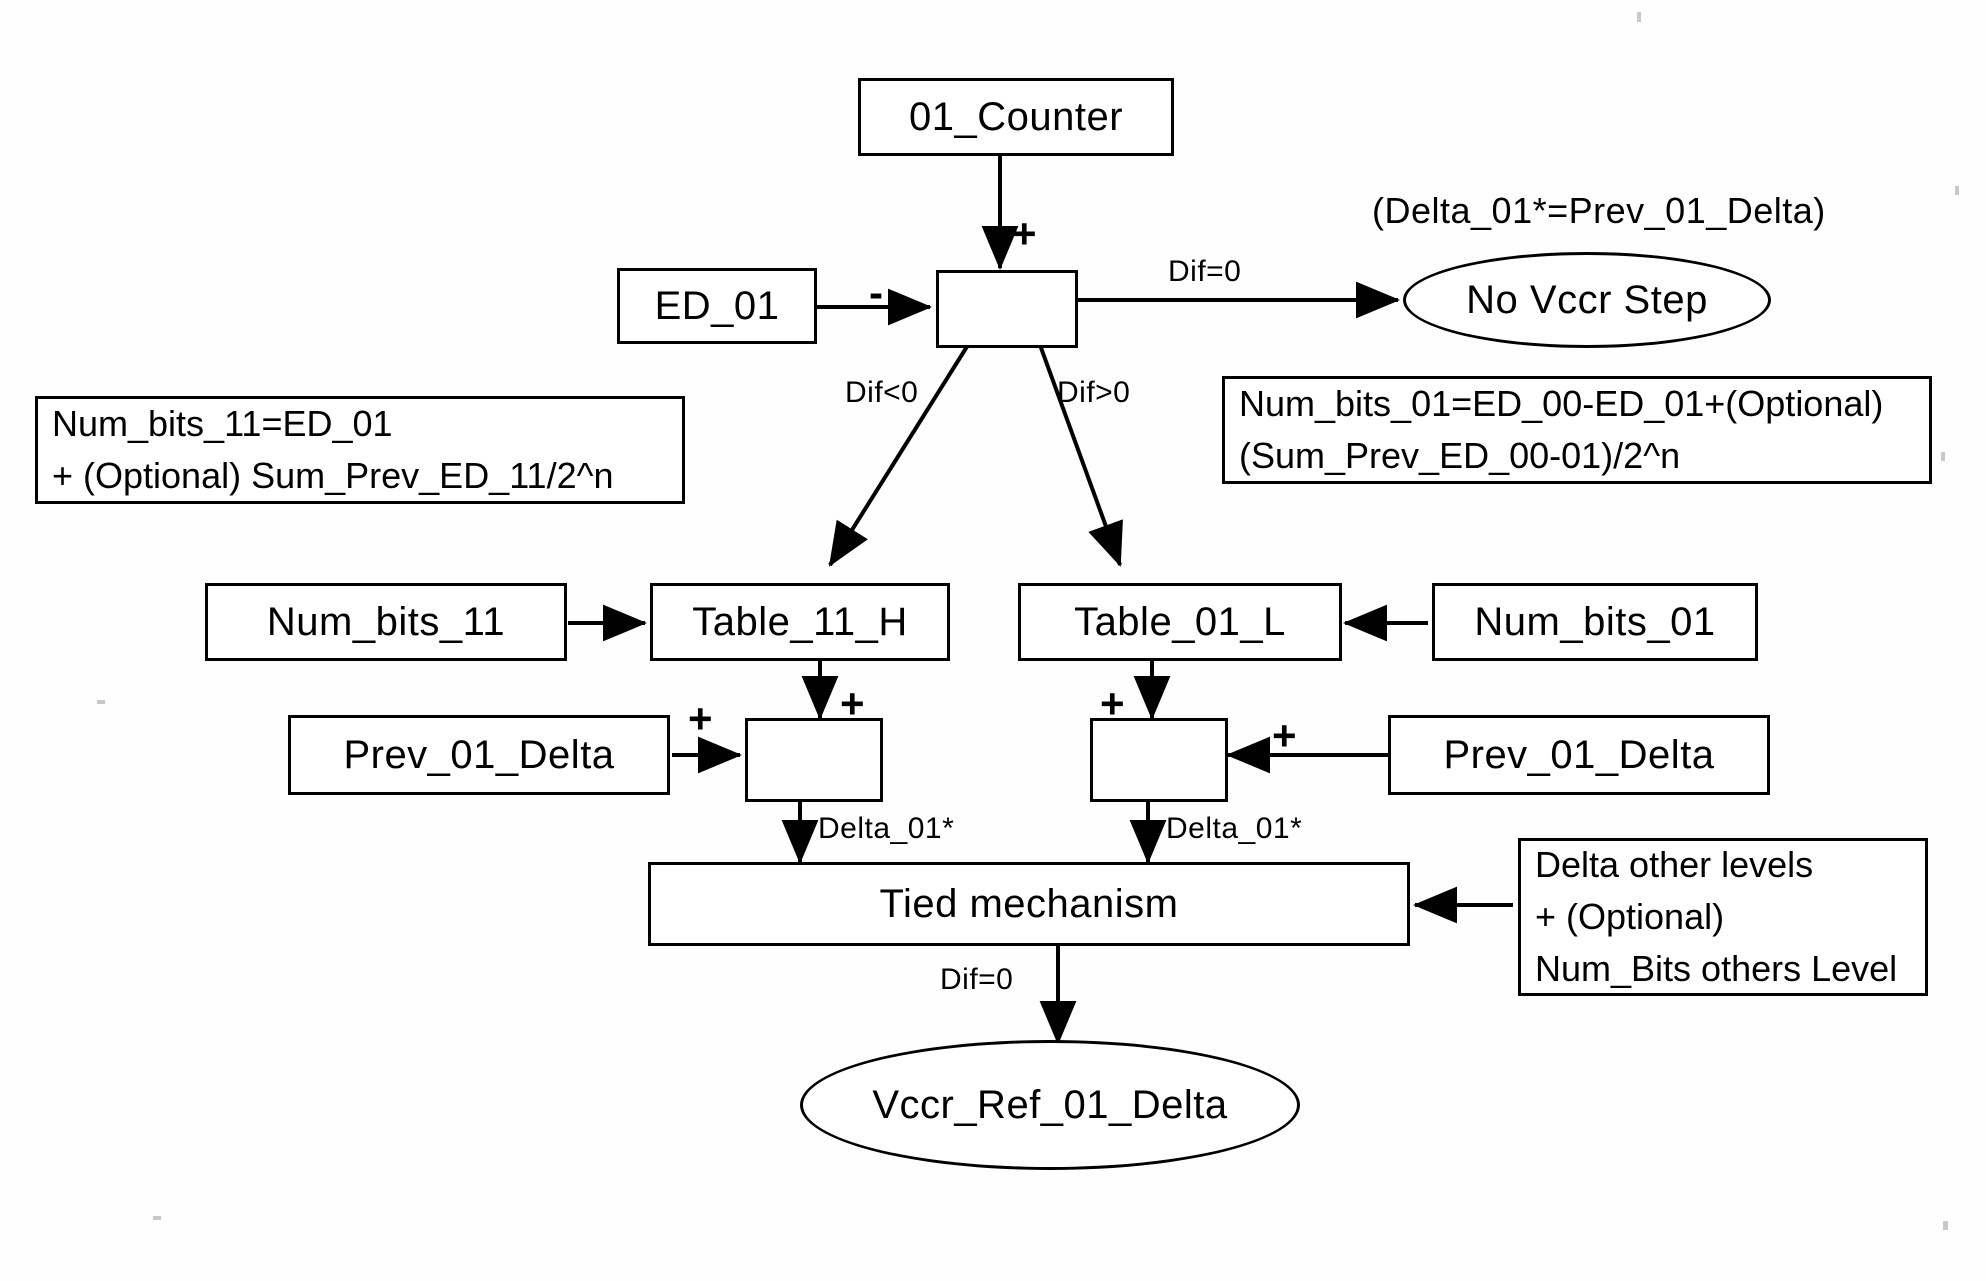  I want to click on label-dif-gt-zero-text: Dif>0, so click(1094, 392).